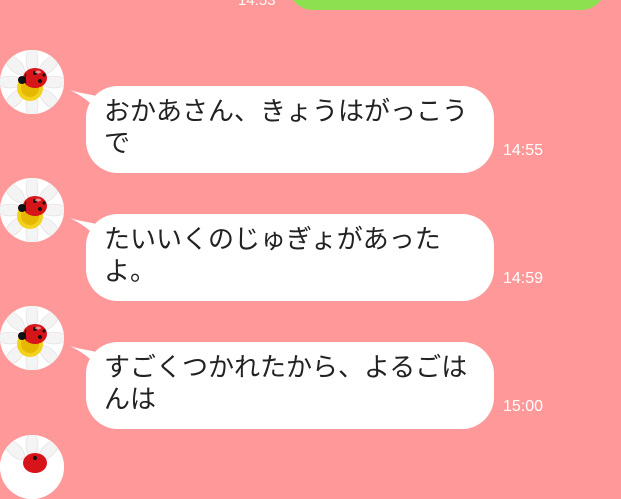 The height and width of the screenshot is (499, 621). What do you see at coordinates (286, 384) in the screenshot?
I see `message-text: すごくつかれたから、よるごはんは` at bounding box center [286, 384].